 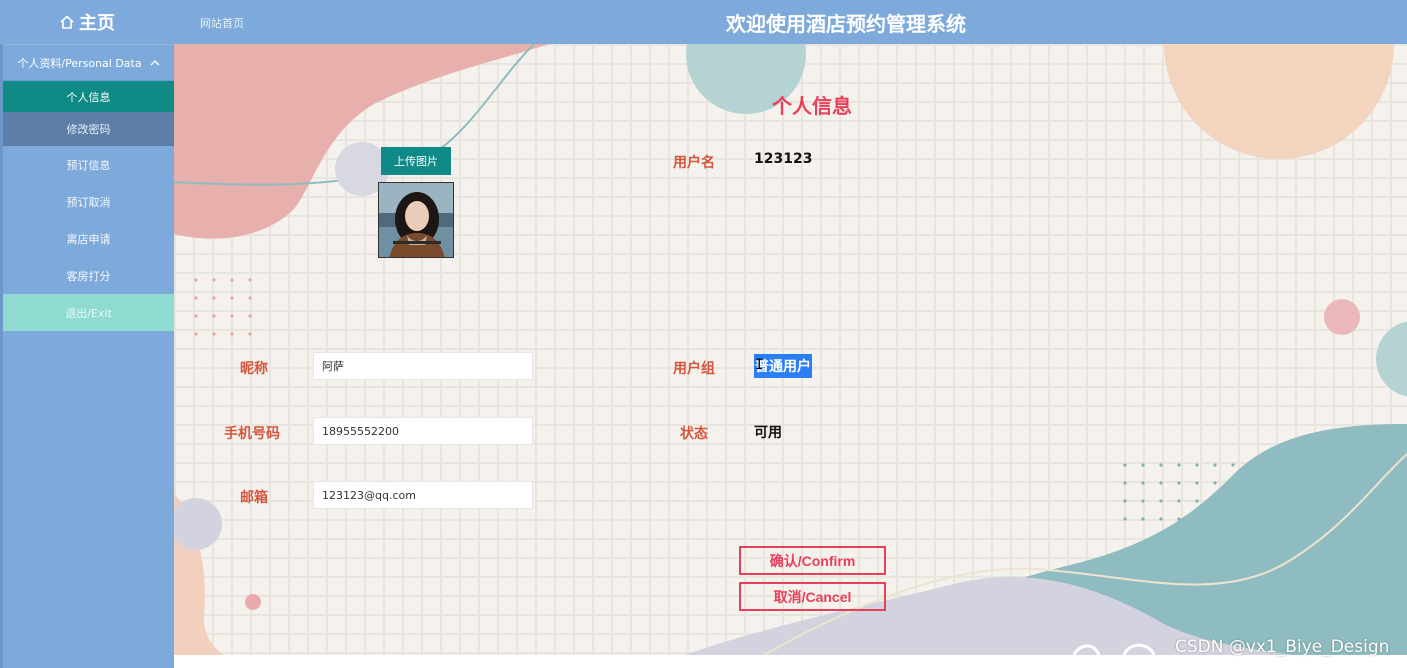 What do you see at coordinates (254, 498) in the screenshot?
I see `email-label: 邮箱` at bounding box center [254, 498].